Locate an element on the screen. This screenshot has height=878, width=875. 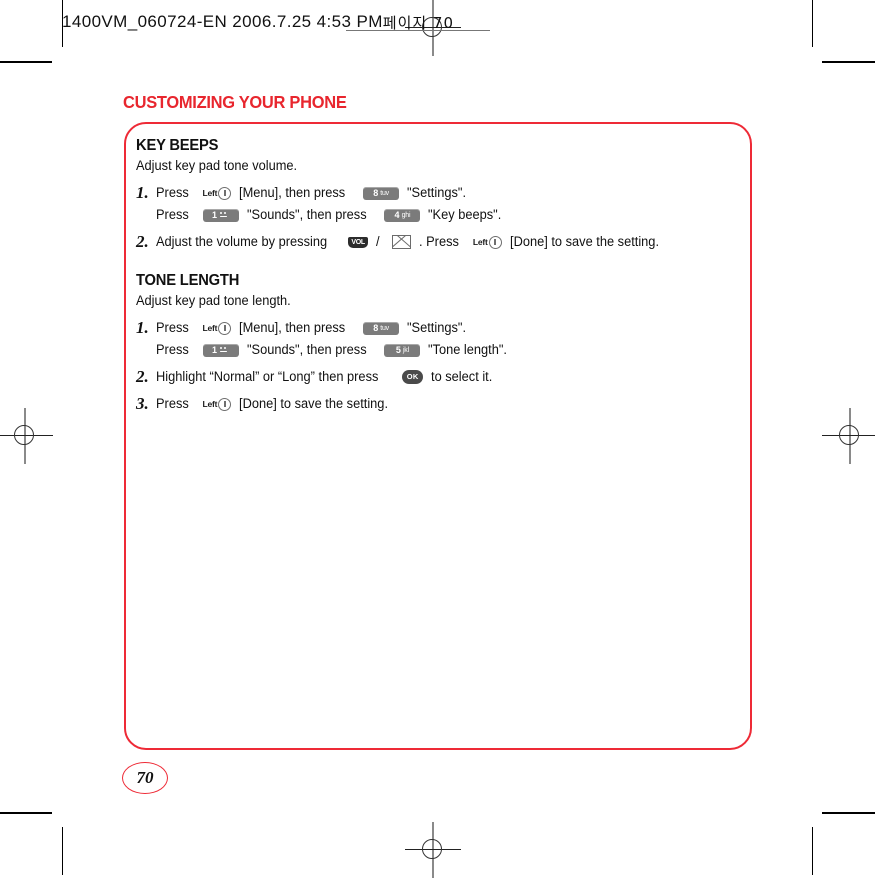
keypad-key-graphic: 5 jkl is located at coordinates (402, 350).